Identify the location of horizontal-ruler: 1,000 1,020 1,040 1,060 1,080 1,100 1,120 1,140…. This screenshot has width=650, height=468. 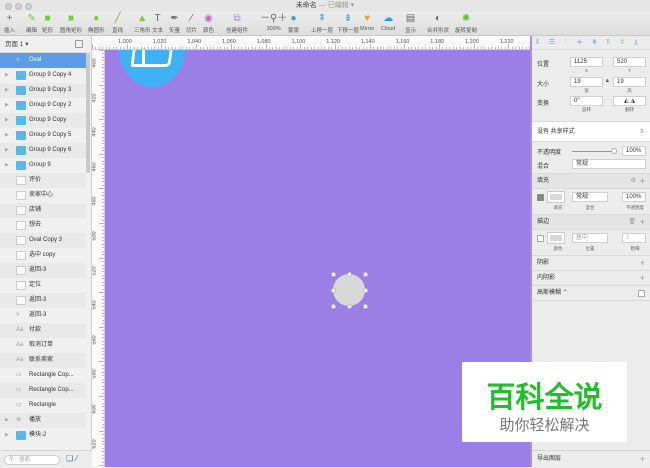
(311, 43).